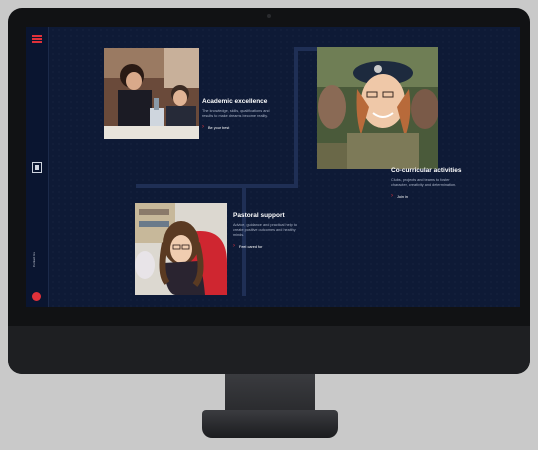  What do you see at coordinates (235, 101) in the screenshot?
I see `academic-title: Academic excellence` at bounding box center [235, 101].